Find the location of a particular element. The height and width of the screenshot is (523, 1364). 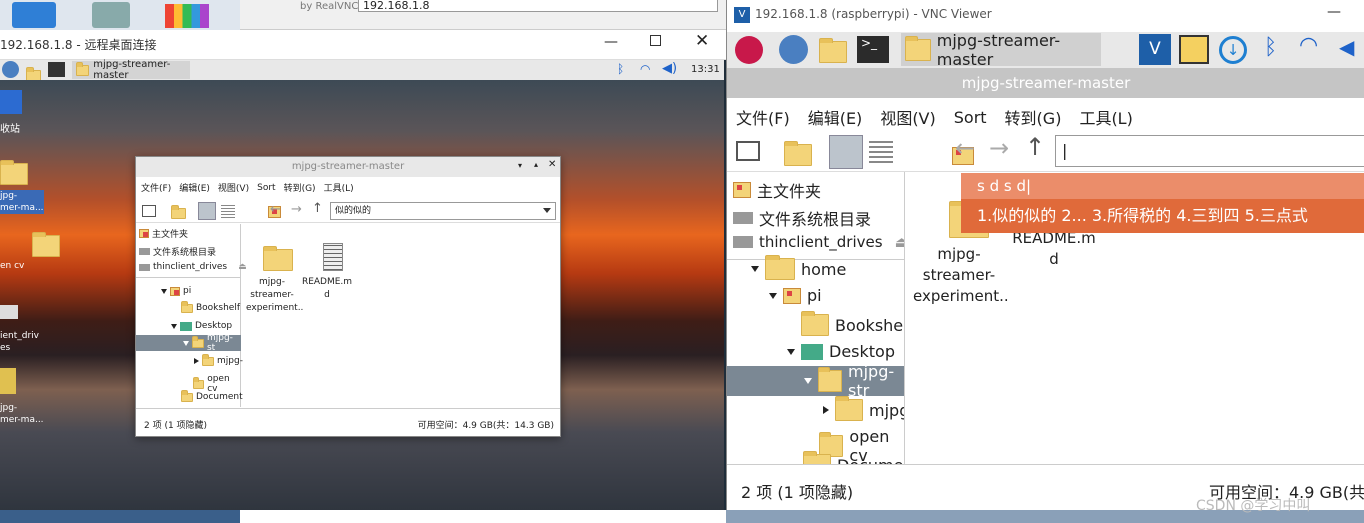

vnc-minimize-button: — is located at coordinates (1334, 12).